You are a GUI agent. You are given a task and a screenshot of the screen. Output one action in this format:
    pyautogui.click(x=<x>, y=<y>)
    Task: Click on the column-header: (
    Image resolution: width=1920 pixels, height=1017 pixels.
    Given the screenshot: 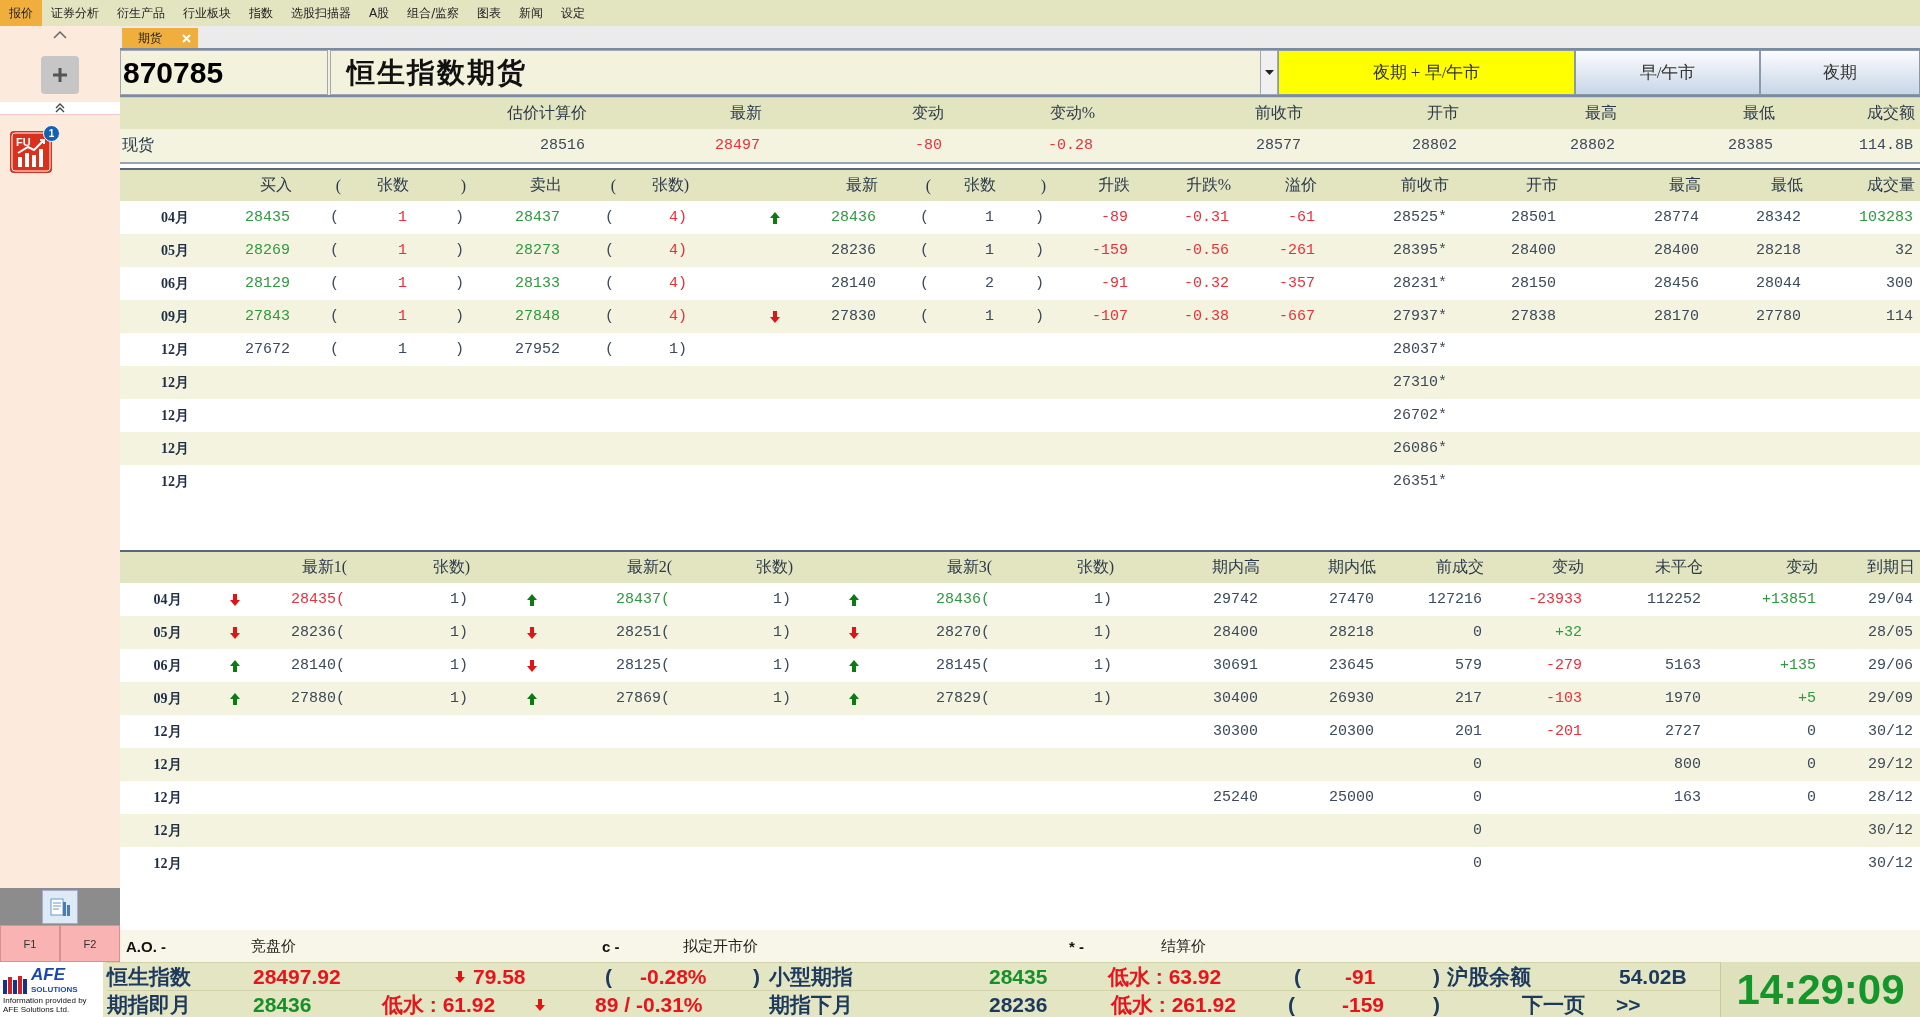 What is the action you would take?
    pyautogui.click(x=613, y=185)
    